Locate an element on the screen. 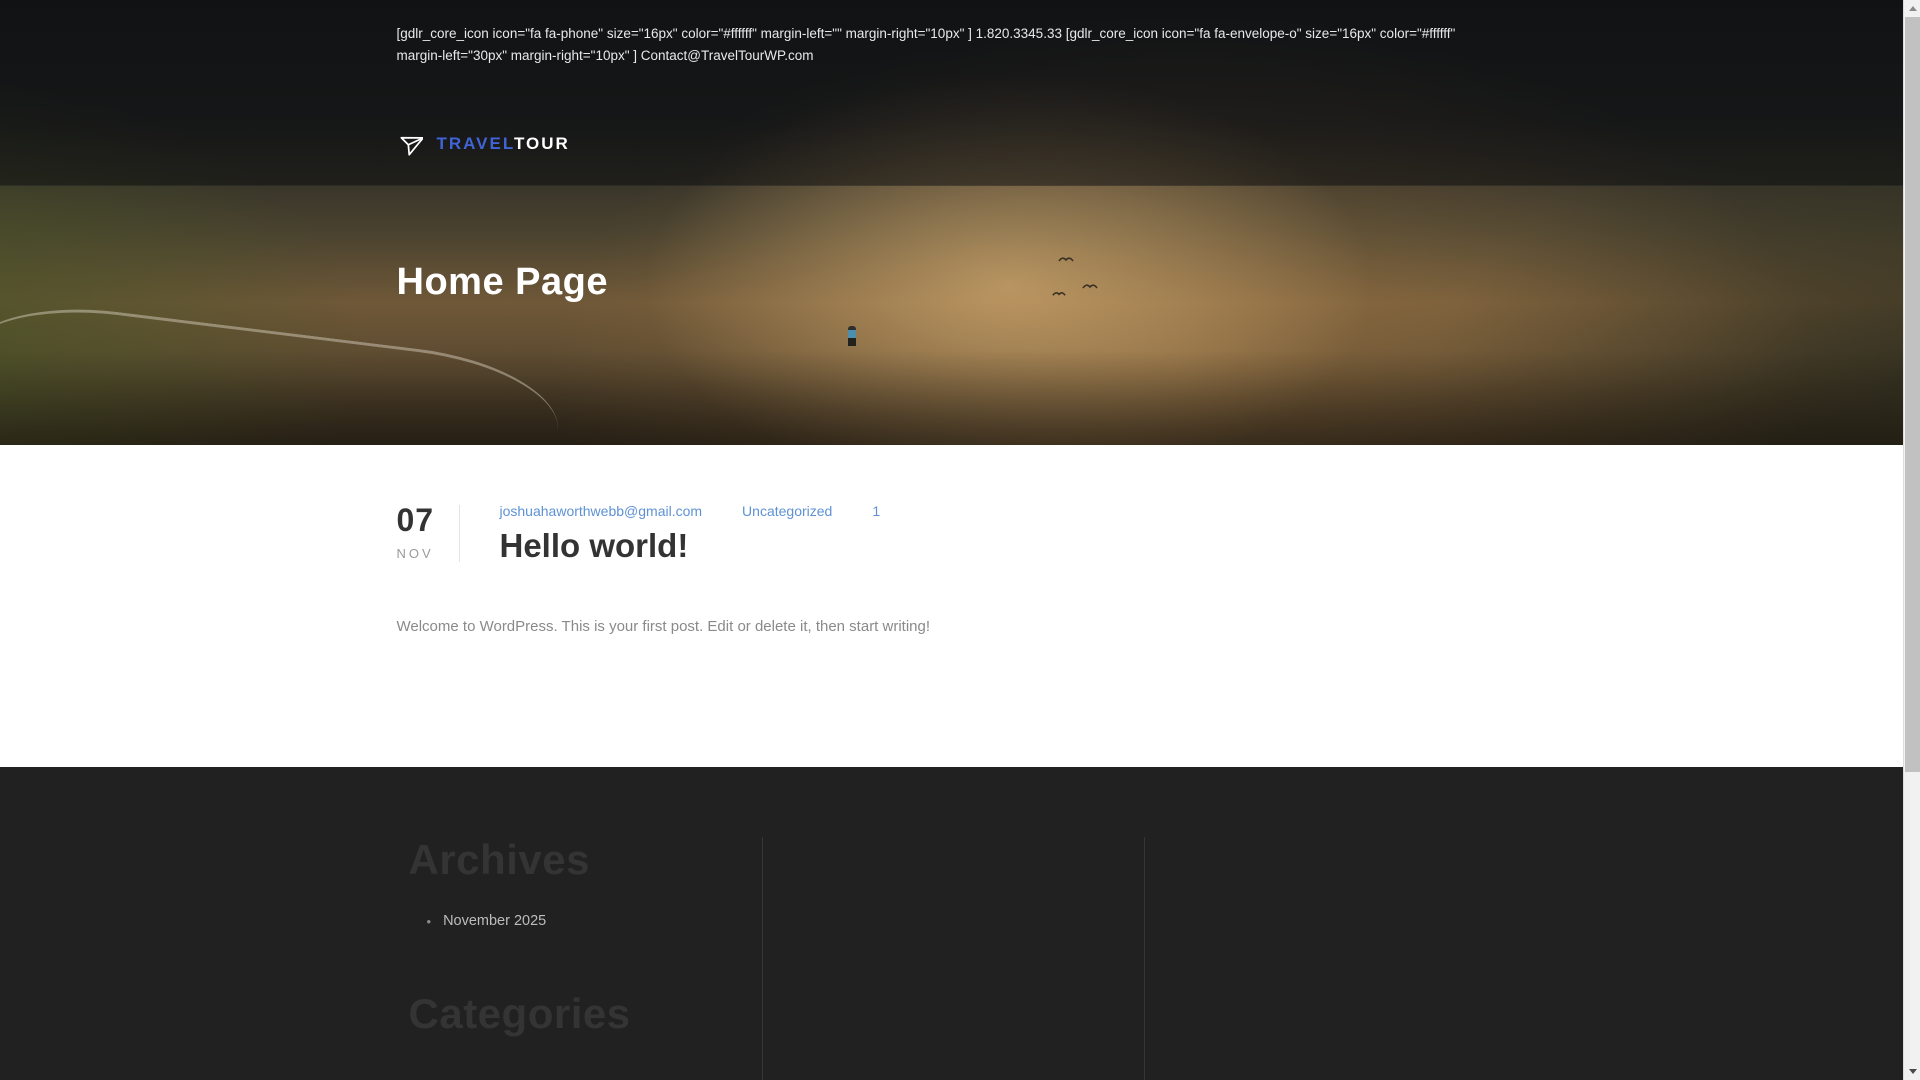  post-comments-link: 1 is located at coordinates (876, 511).